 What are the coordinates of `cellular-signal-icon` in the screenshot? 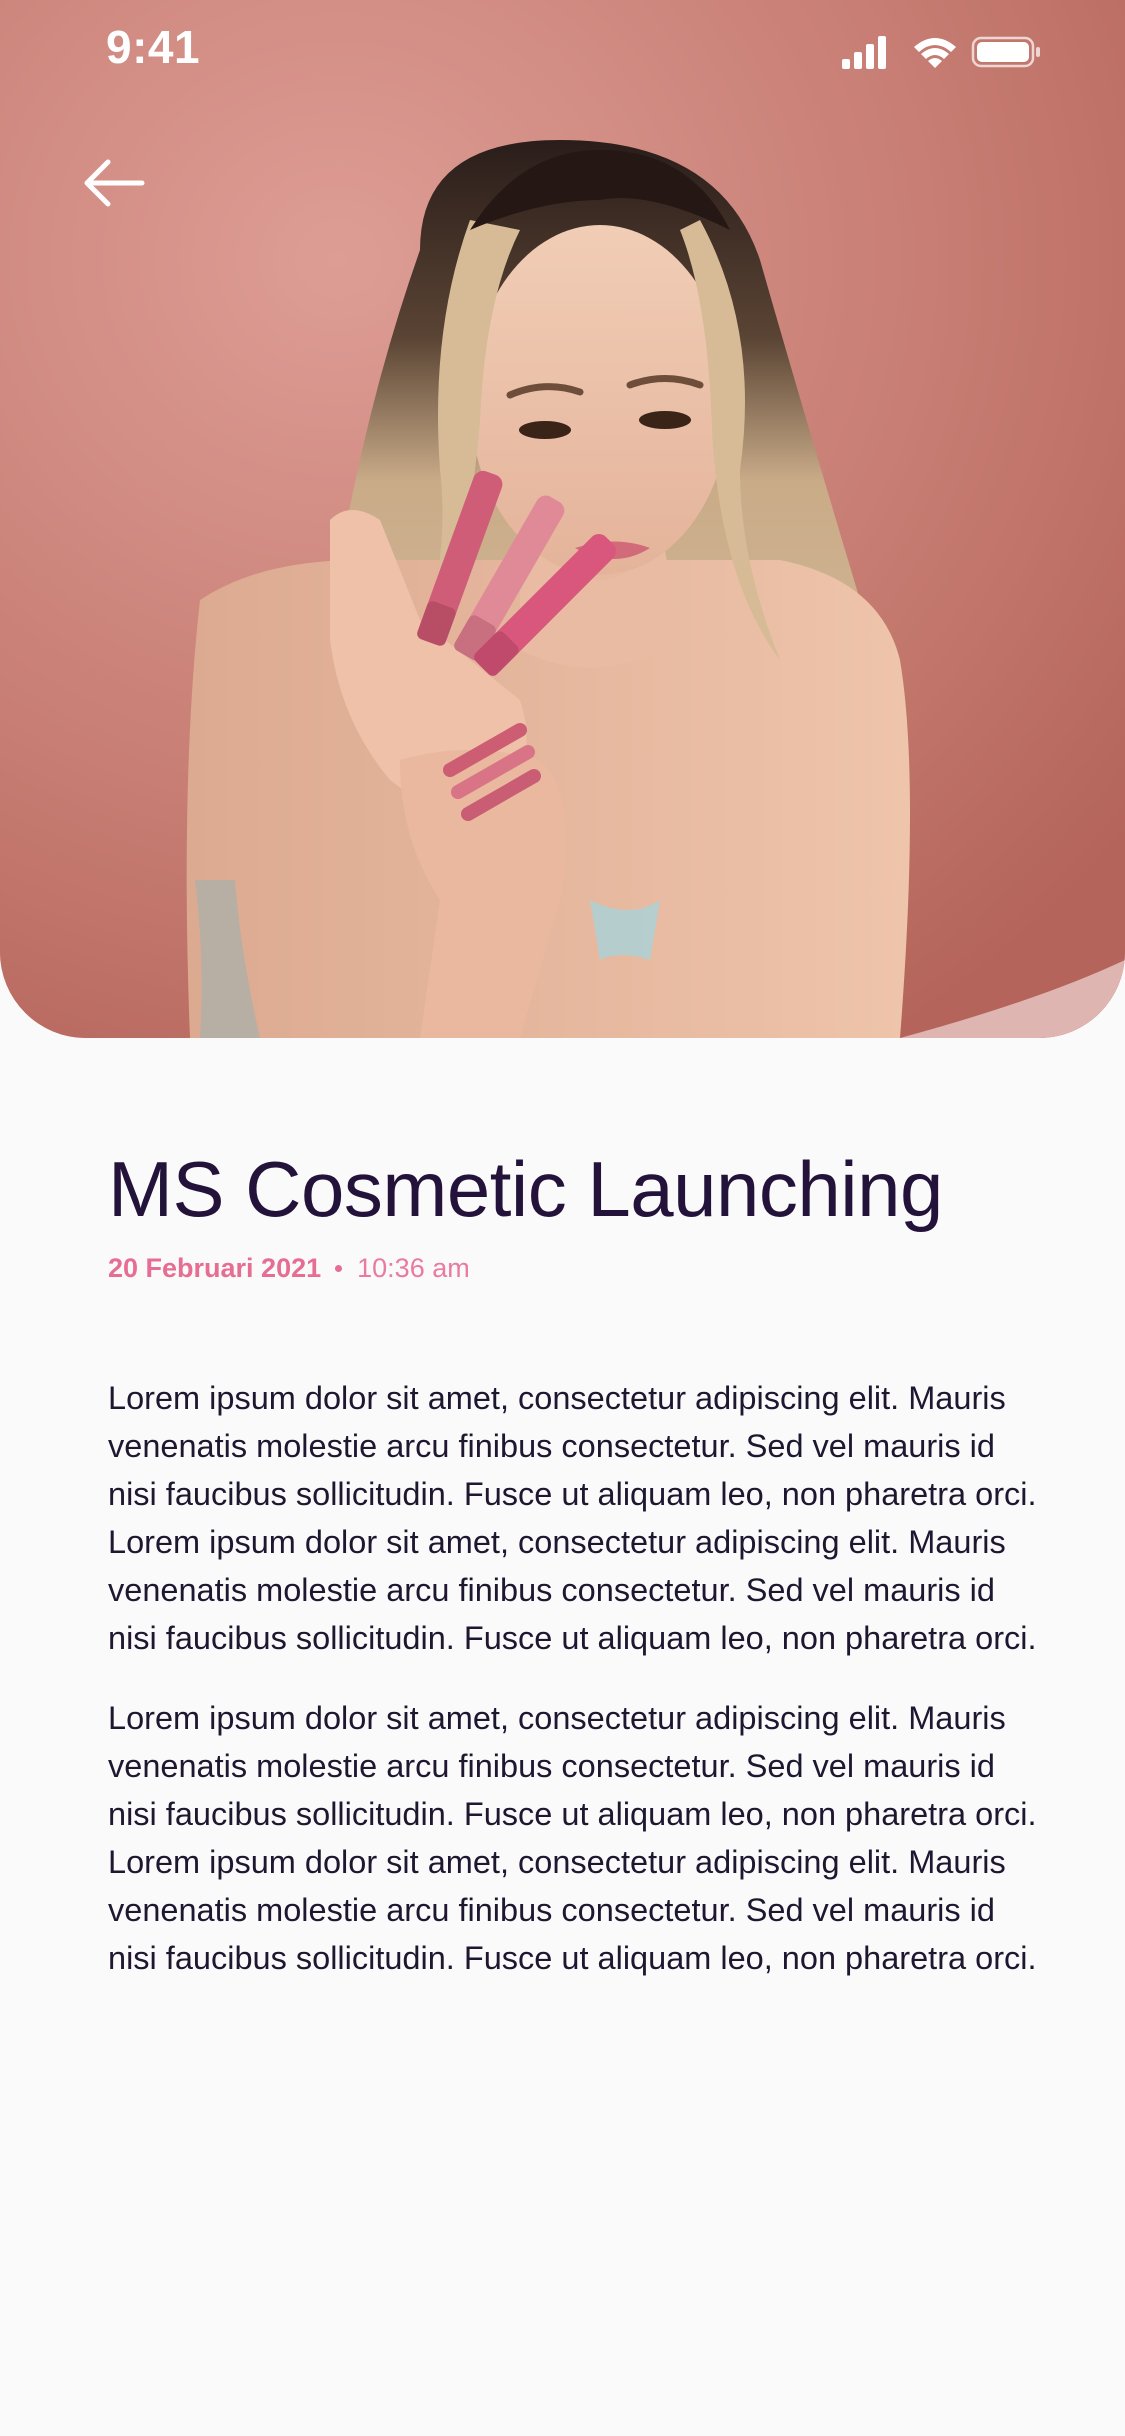 It's located at (864, 52).